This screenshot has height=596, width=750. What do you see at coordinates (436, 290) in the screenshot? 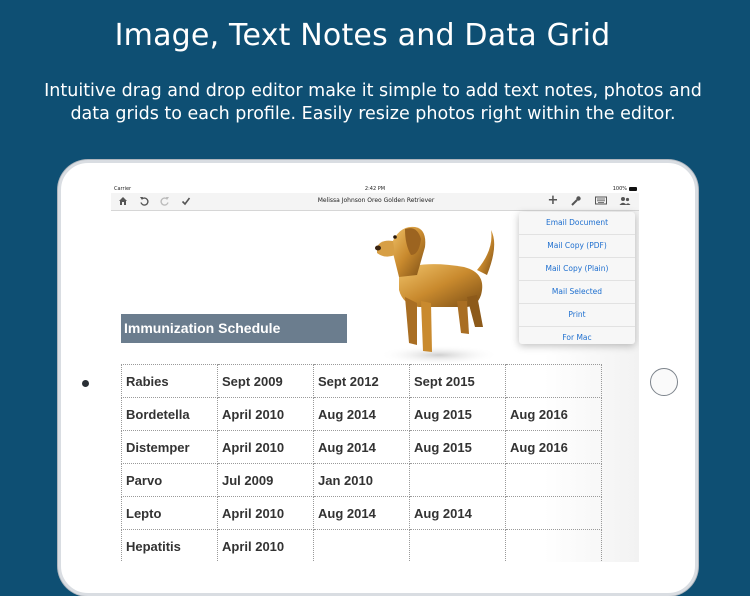
I see `golden-retriever-photo` at bounding box center [436, 290].